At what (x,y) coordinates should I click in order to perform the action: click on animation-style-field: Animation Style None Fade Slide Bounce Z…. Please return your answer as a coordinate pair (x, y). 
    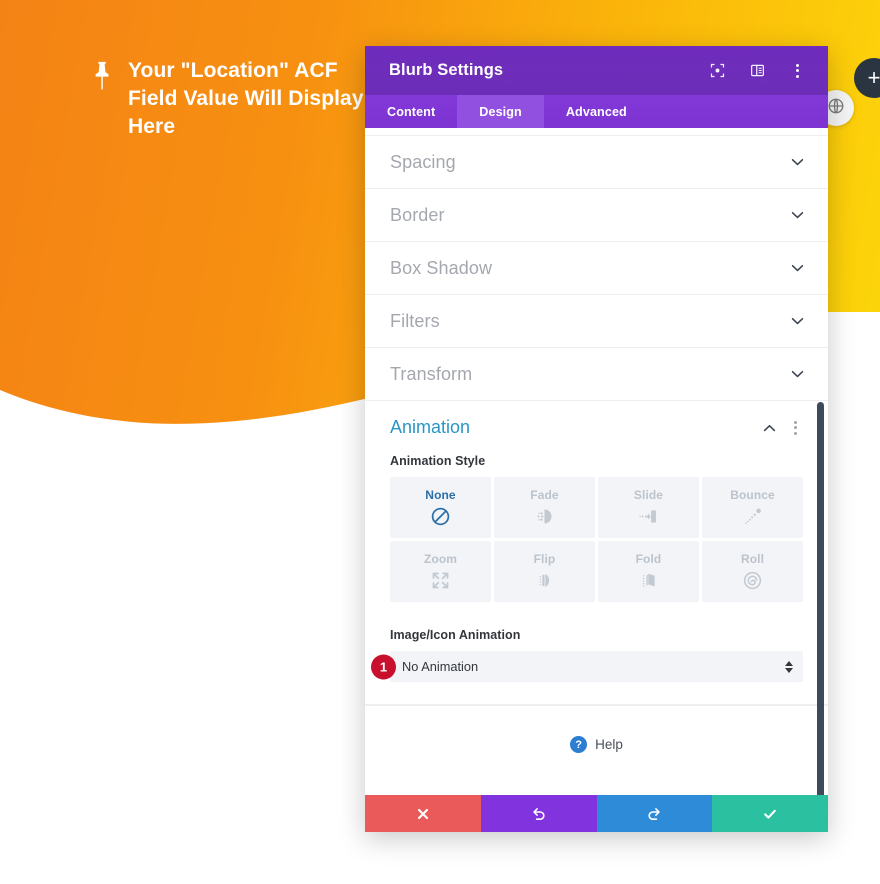
    Looking at the image, I should click on (596, 568).